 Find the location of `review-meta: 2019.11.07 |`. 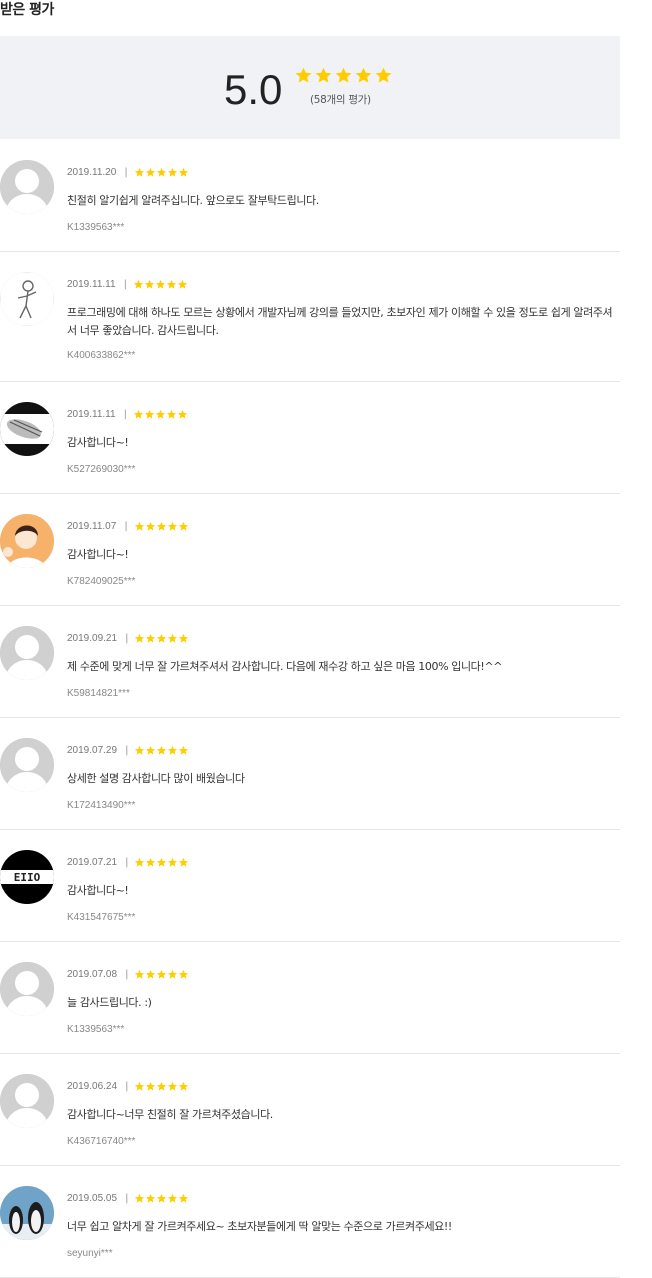

review-meta: 2019.11.07 | is located at coordinates (128, 526).